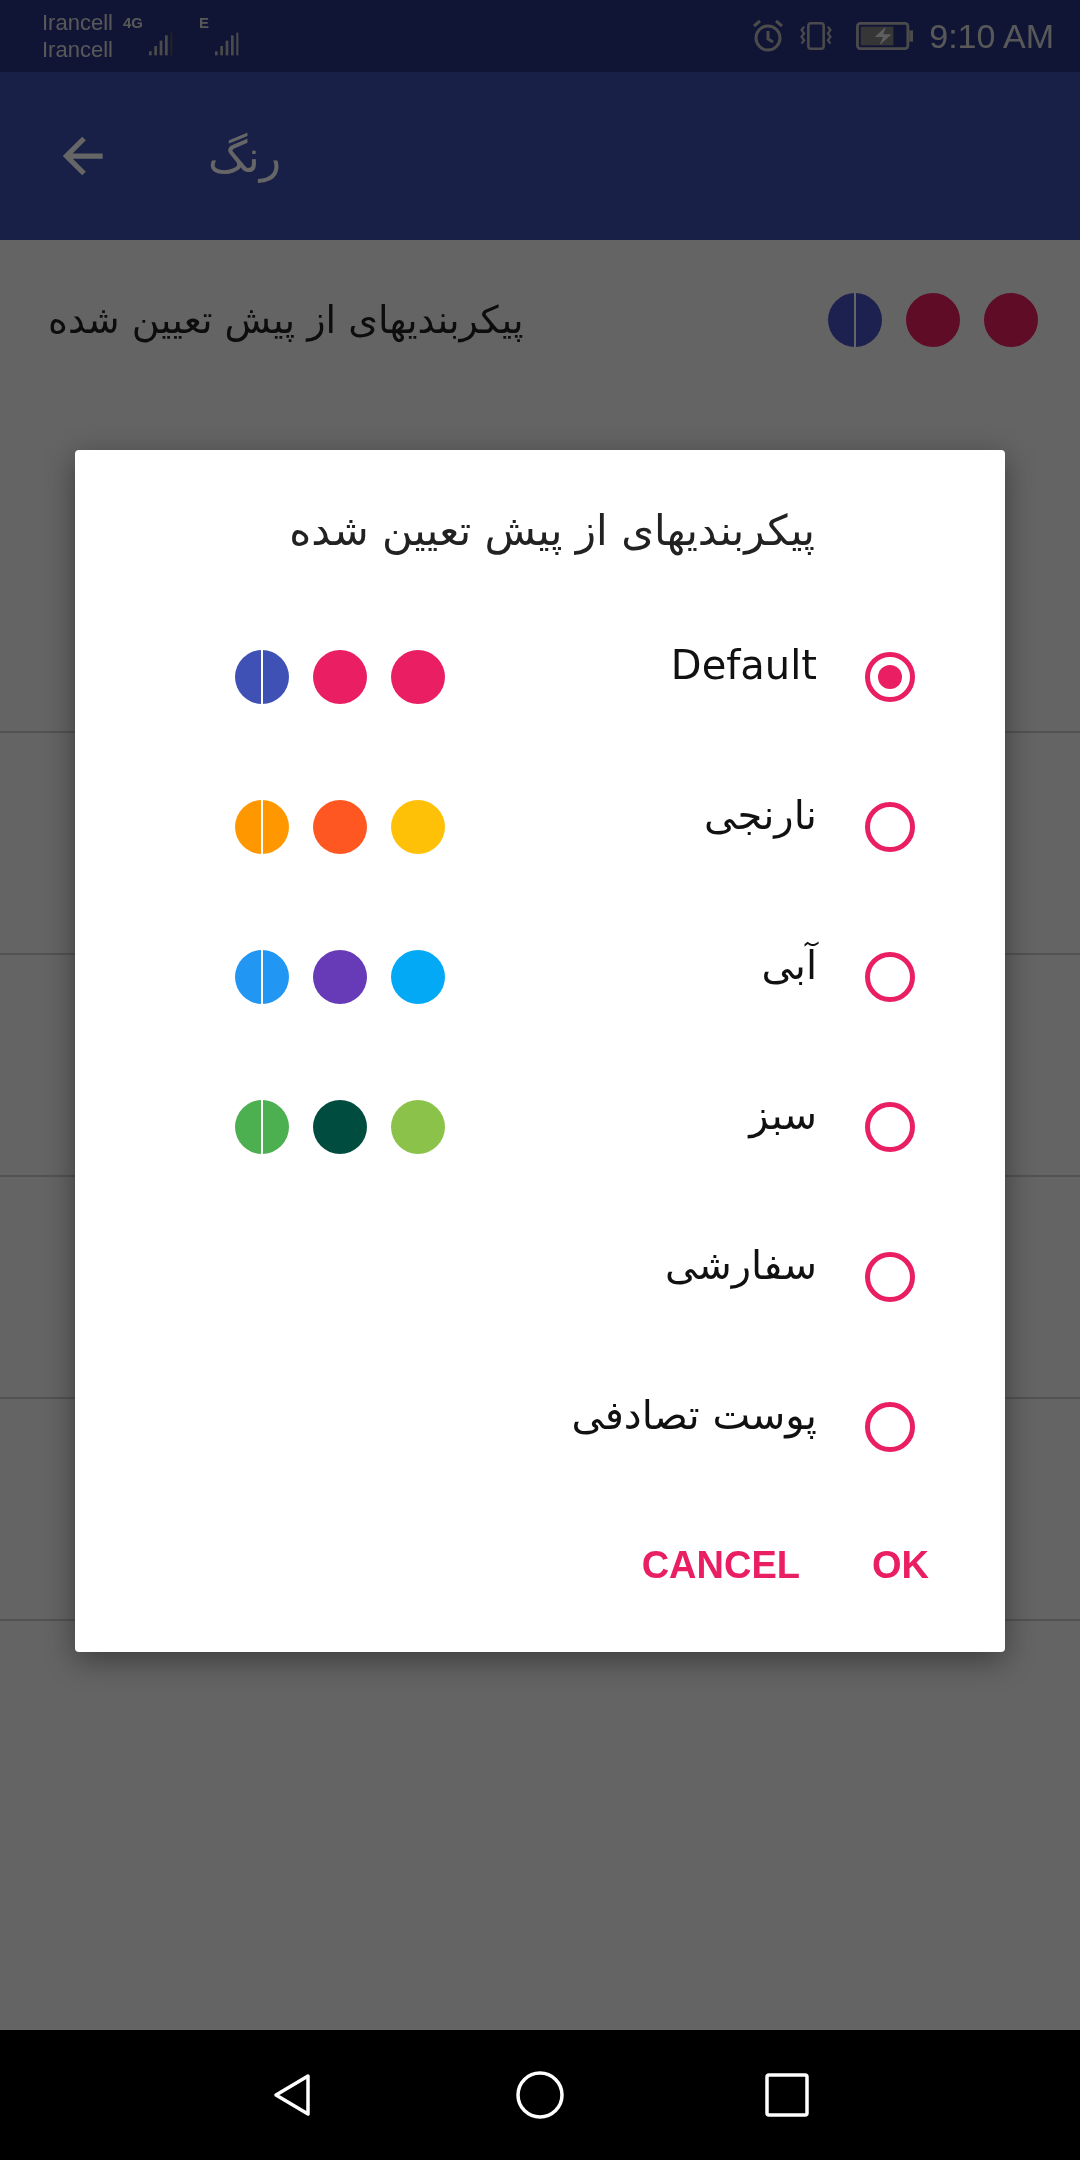 The height and width of the screenshot is (2160, 1080). I want to click on network-type: 4G, so click(132, 22).